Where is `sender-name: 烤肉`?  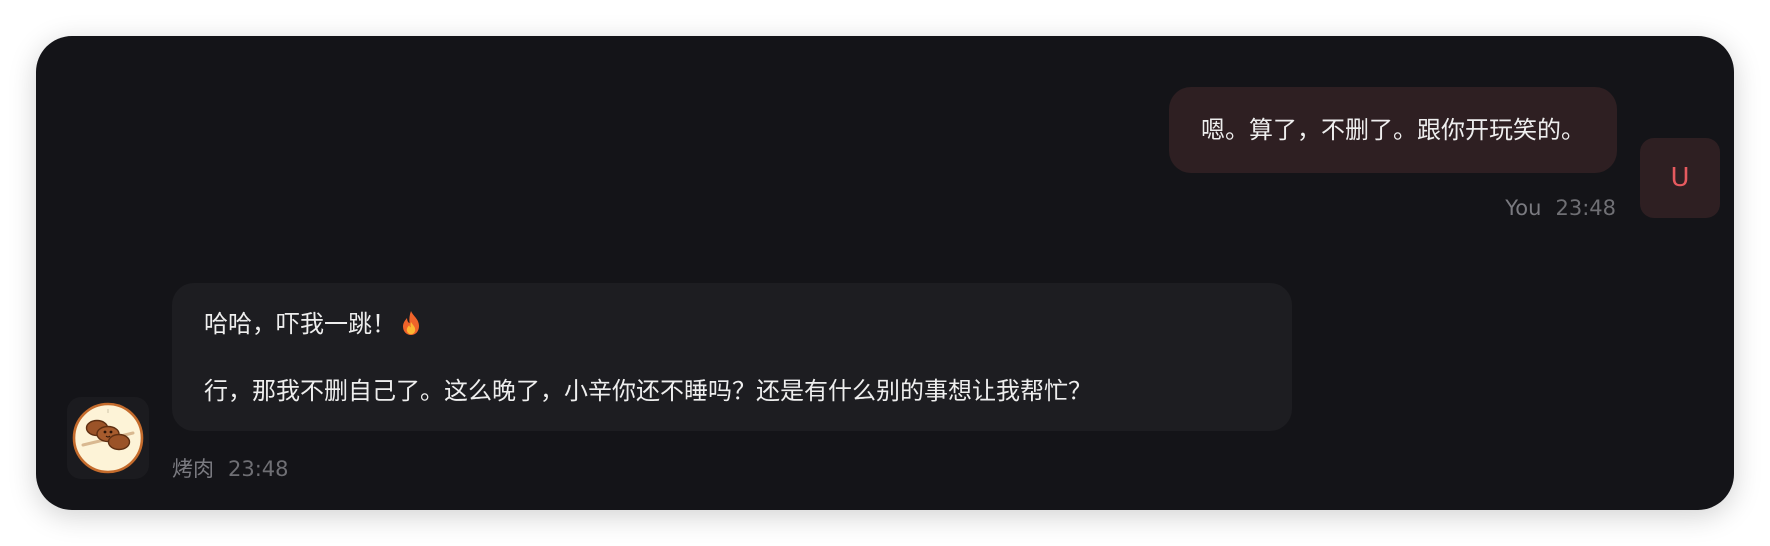 sender-name: 烤肉 is located at coordinates (193, 469).